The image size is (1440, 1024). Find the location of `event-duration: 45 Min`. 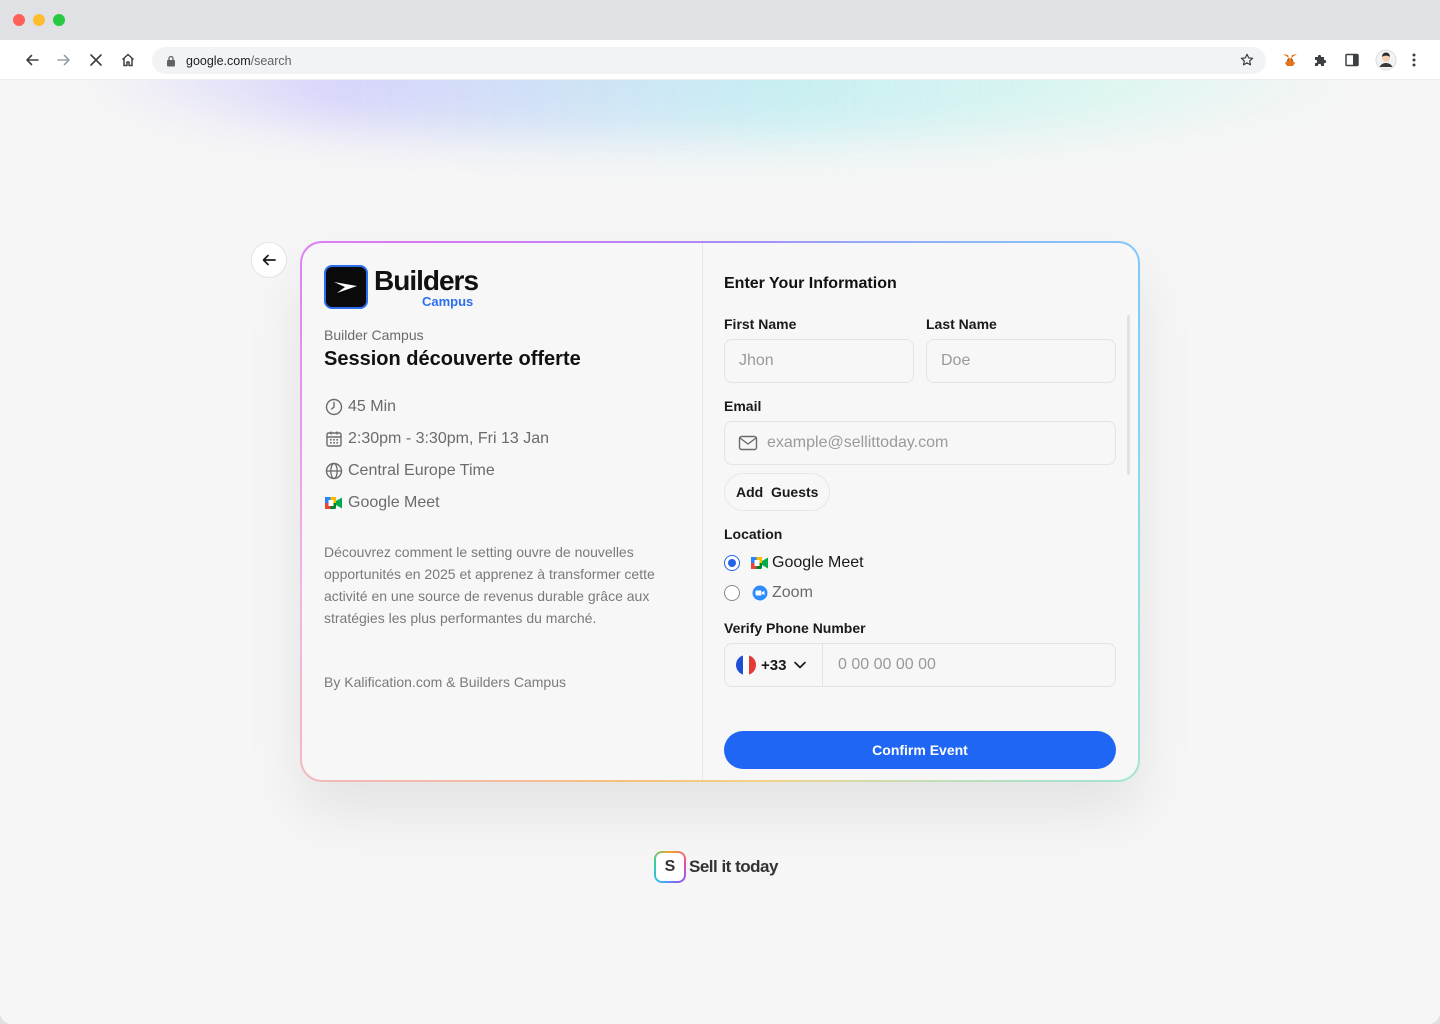

event-duration: 45 Min is located at coordinates (360, 407).